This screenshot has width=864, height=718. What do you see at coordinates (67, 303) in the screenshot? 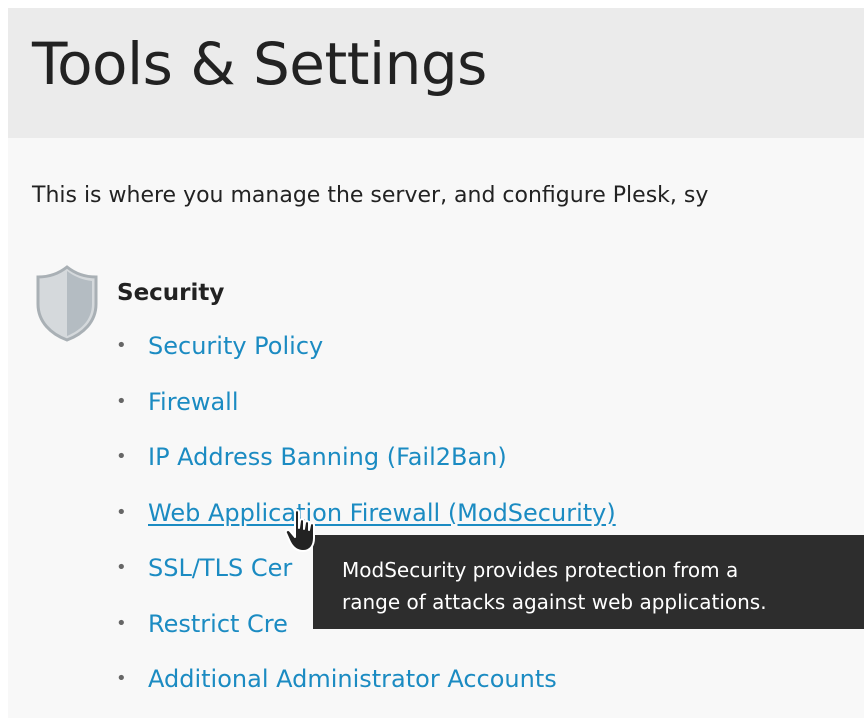
I see `shield-icon` at bounding box center [67, 303].